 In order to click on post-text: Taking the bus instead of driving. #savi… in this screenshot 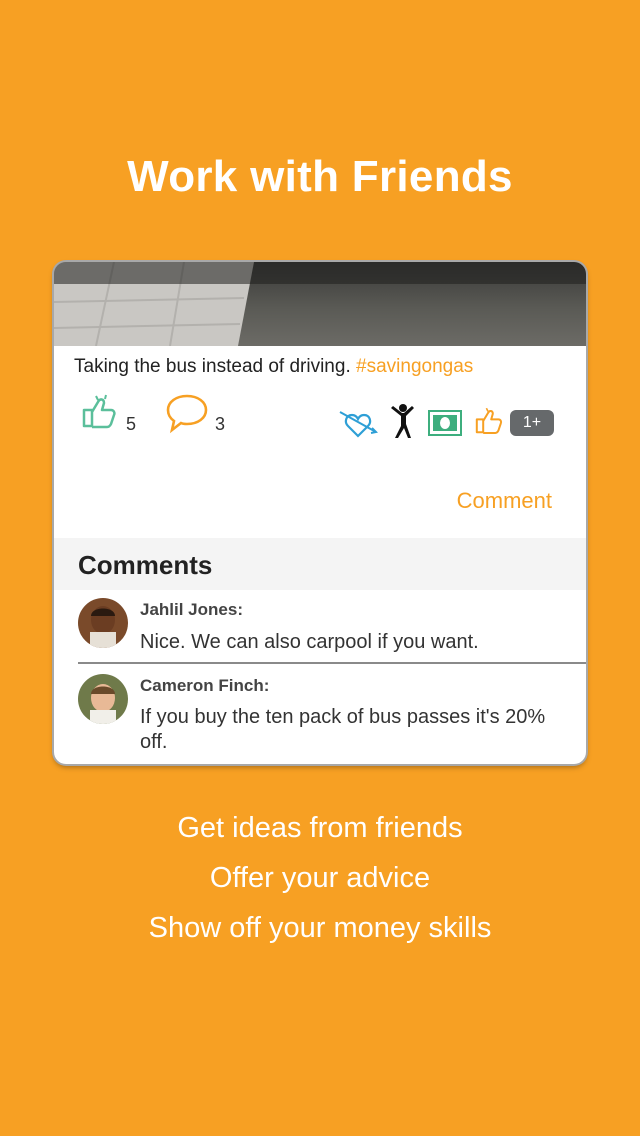, I will do `click(273, 367)`.